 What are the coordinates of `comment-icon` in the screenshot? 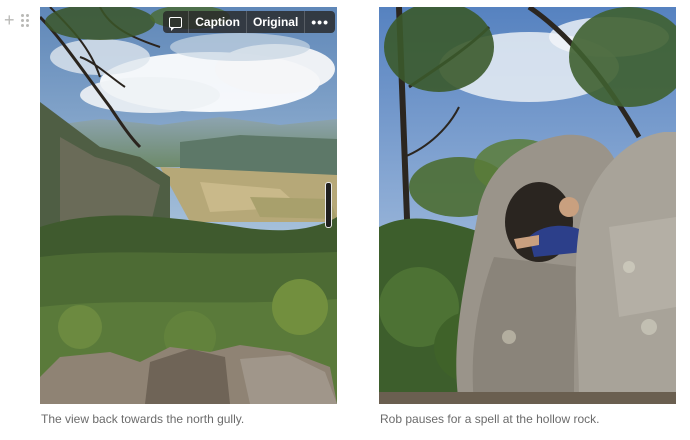 It's located at (176, 23).